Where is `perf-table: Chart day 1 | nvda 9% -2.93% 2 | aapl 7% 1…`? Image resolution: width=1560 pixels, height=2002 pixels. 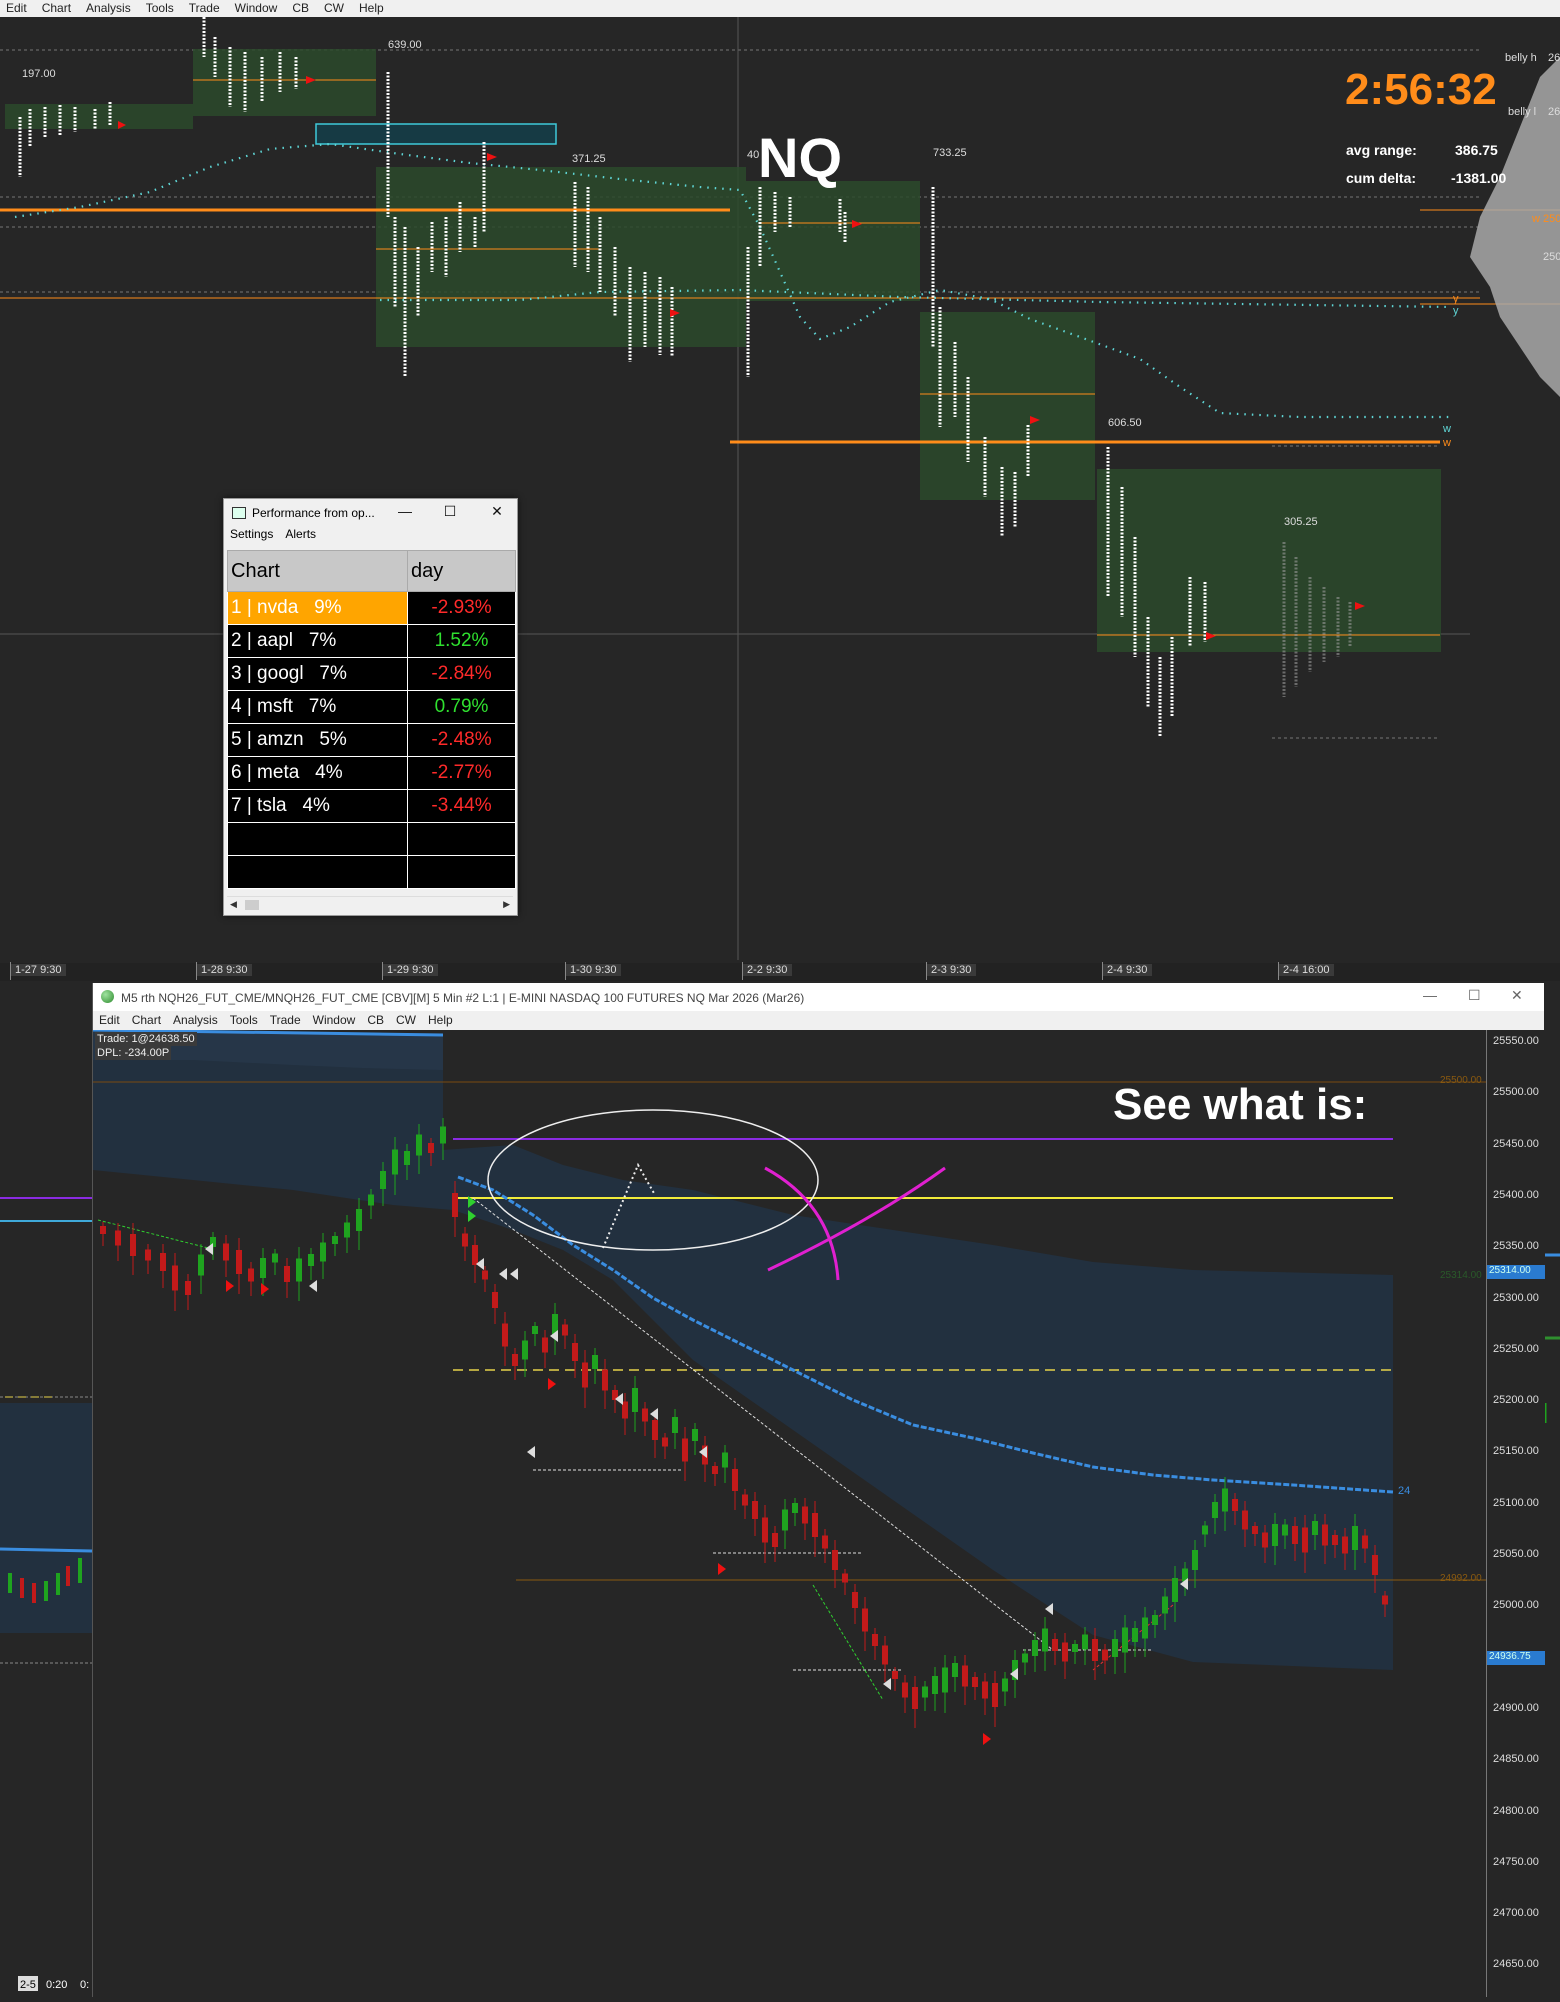 perf-table: Chart day 1 | nvda 9% -2.93% 2 | aapl 7% 1… is located at coordinates (371, 719).